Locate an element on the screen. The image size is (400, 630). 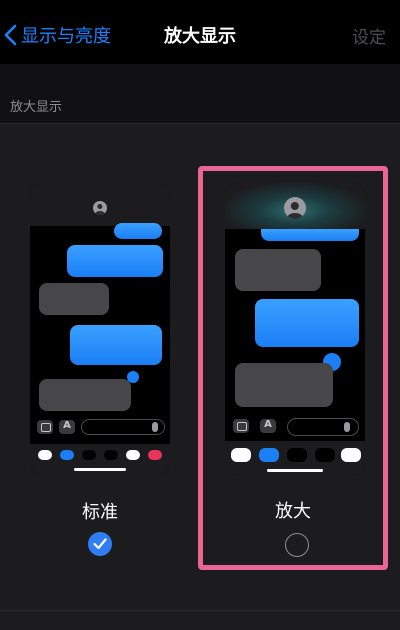
page-title: 放大显示 is located at coordinates (200, 36).